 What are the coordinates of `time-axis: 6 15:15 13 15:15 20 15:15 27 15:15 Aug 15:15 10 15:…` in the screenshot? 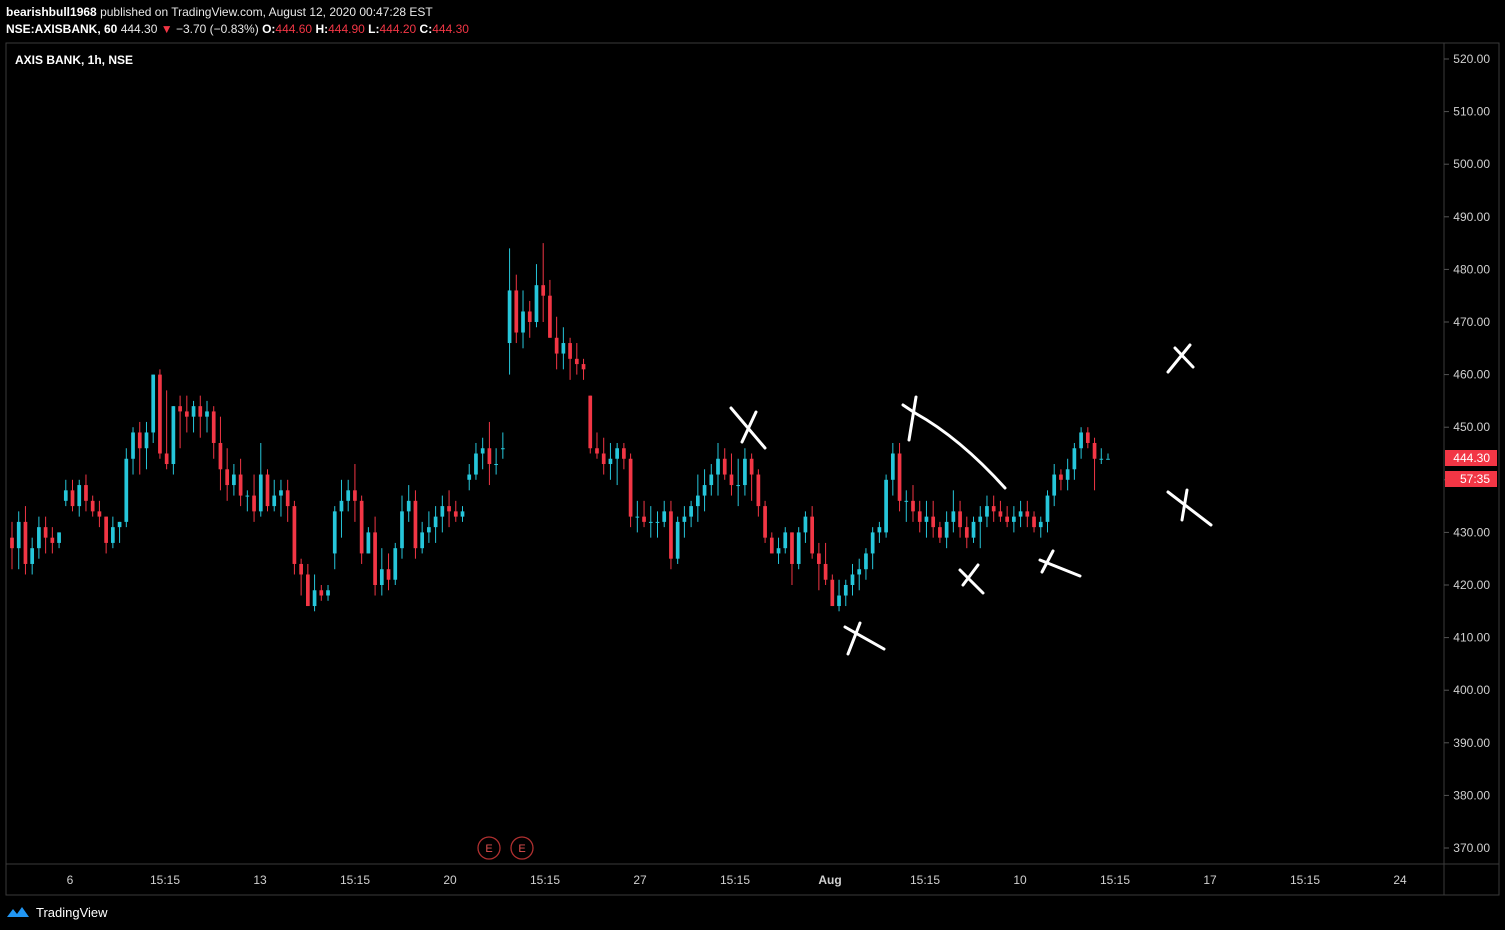 It's located at (737, 880).